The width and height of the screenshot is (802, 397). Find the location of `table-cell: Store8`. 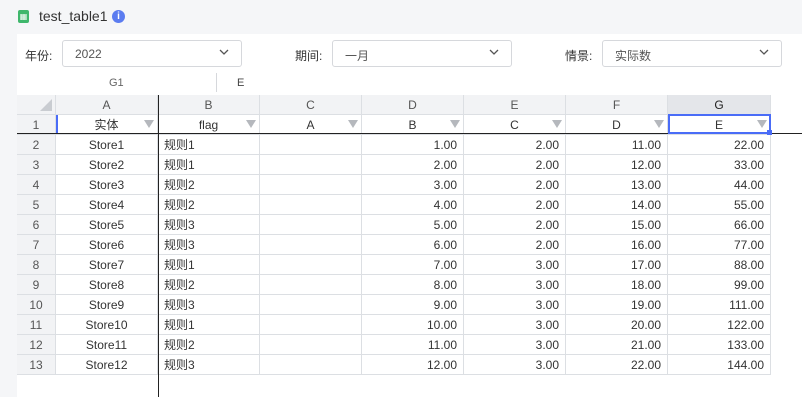

table-cell: Store8 is located at coordinates (107, 285).